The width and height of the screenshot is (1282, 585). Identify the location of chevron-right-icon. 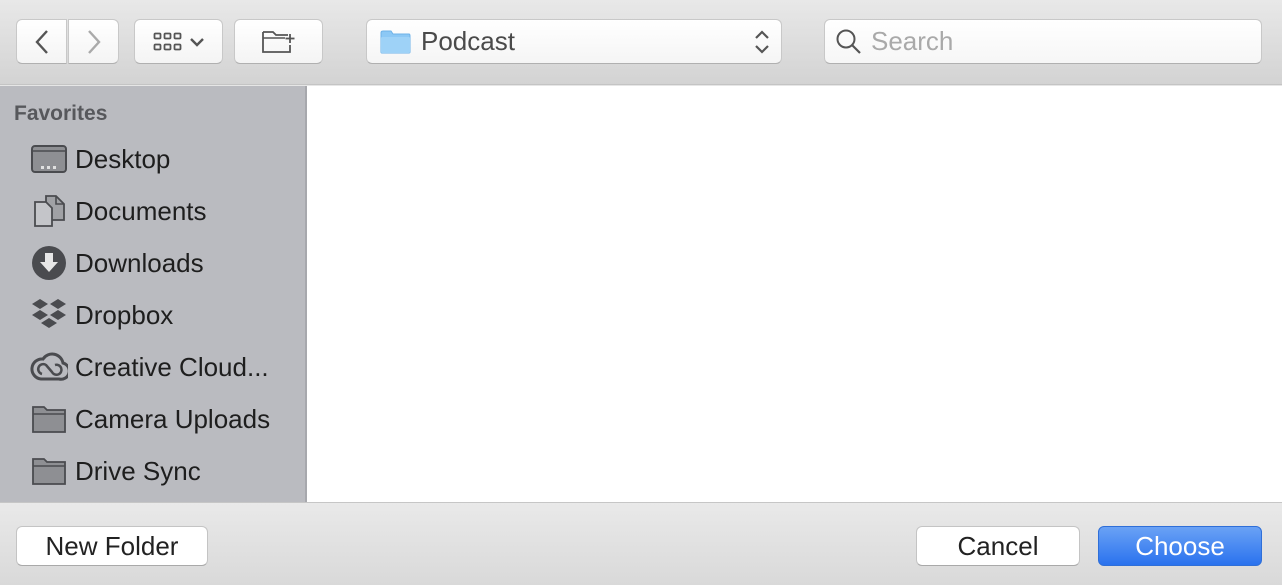
(94, 41).